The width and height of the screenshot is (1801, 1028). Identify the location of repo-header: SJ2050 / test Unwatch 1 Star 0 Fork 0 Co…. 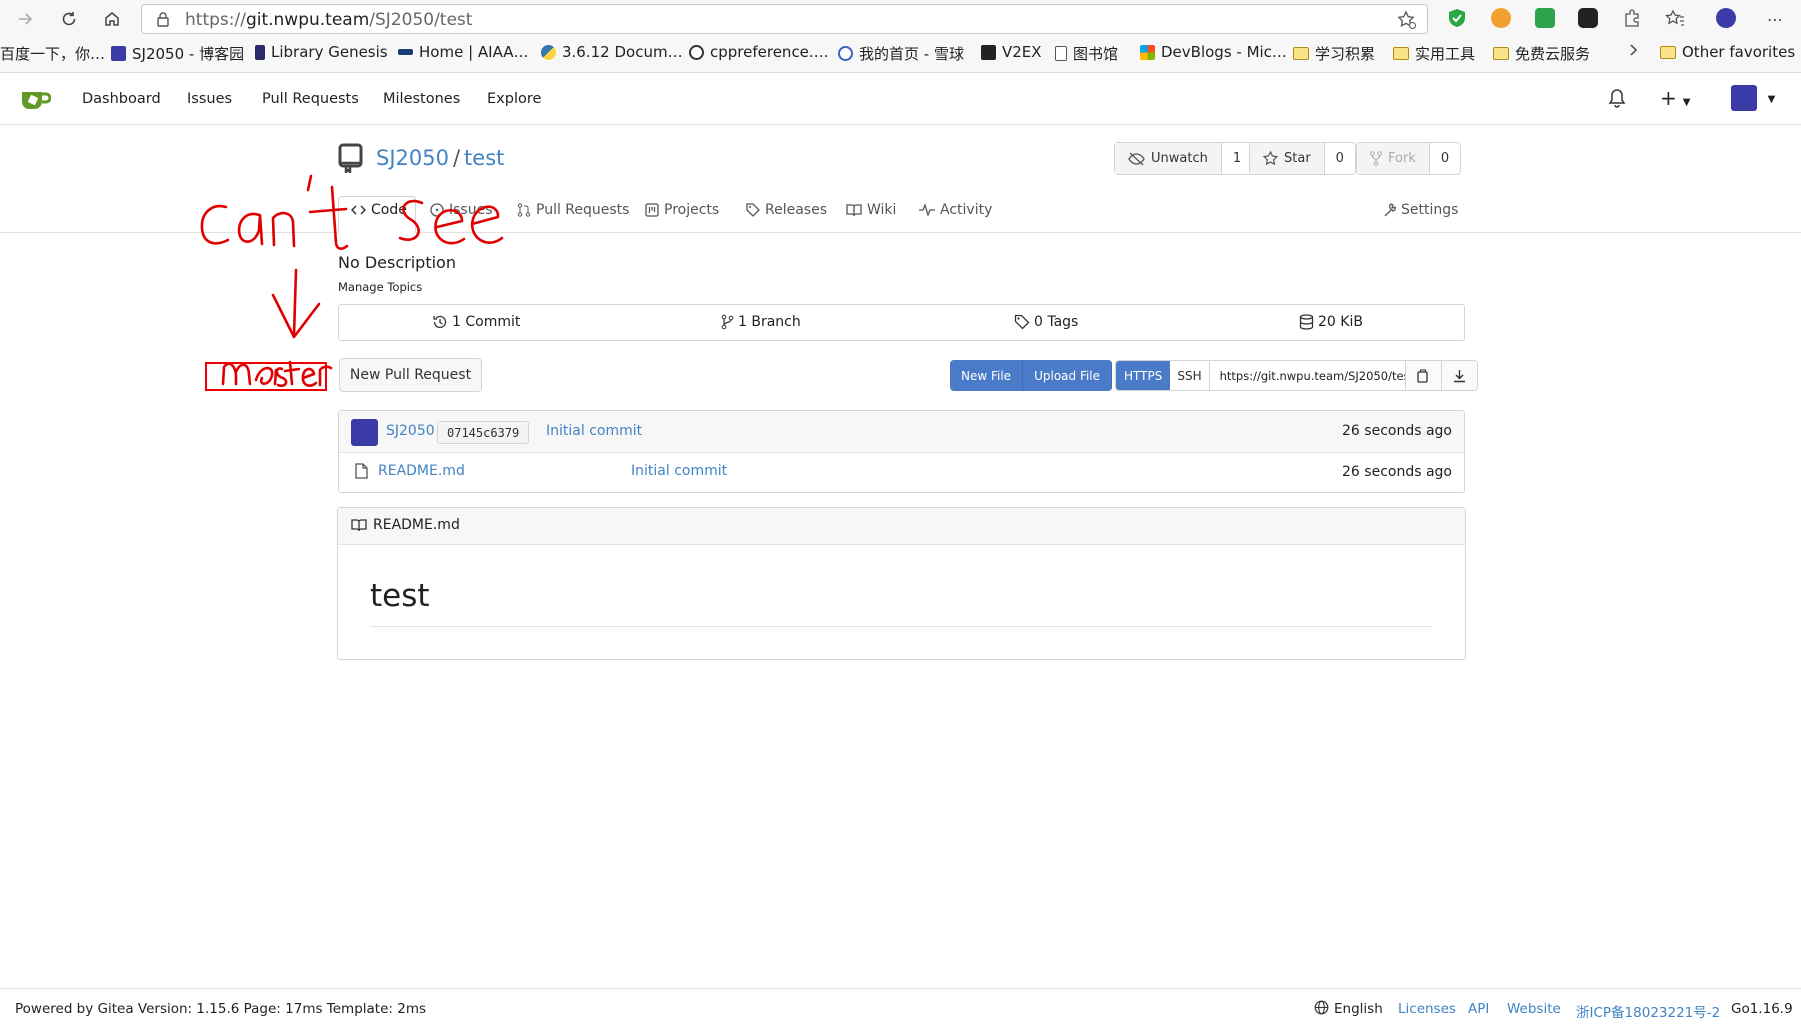
(900, 179).